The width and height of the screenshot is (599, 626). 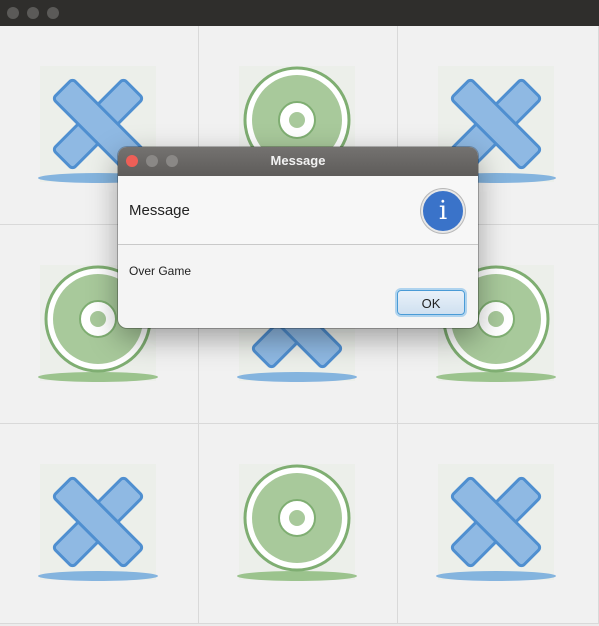 I want to click on zoom-window-button, so click(x=53, y=13).